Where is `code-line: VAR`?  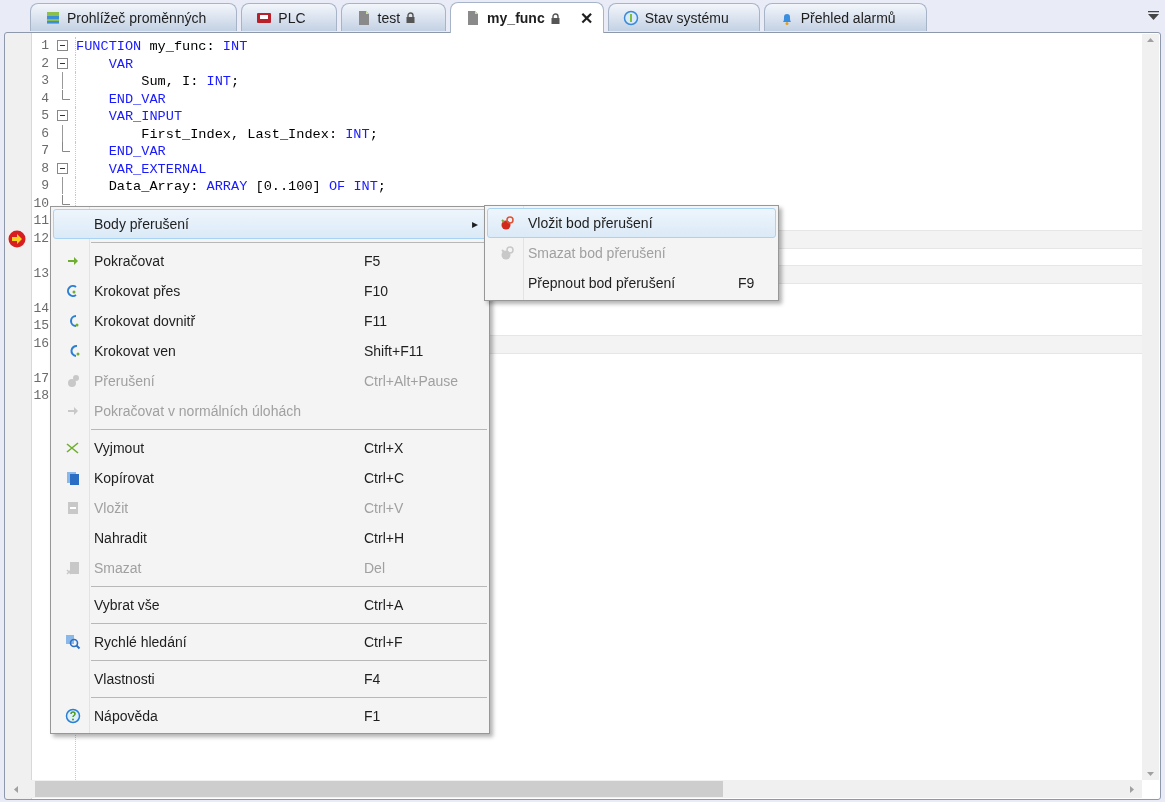
code-line: VAR is located at coordinates (120, 64).